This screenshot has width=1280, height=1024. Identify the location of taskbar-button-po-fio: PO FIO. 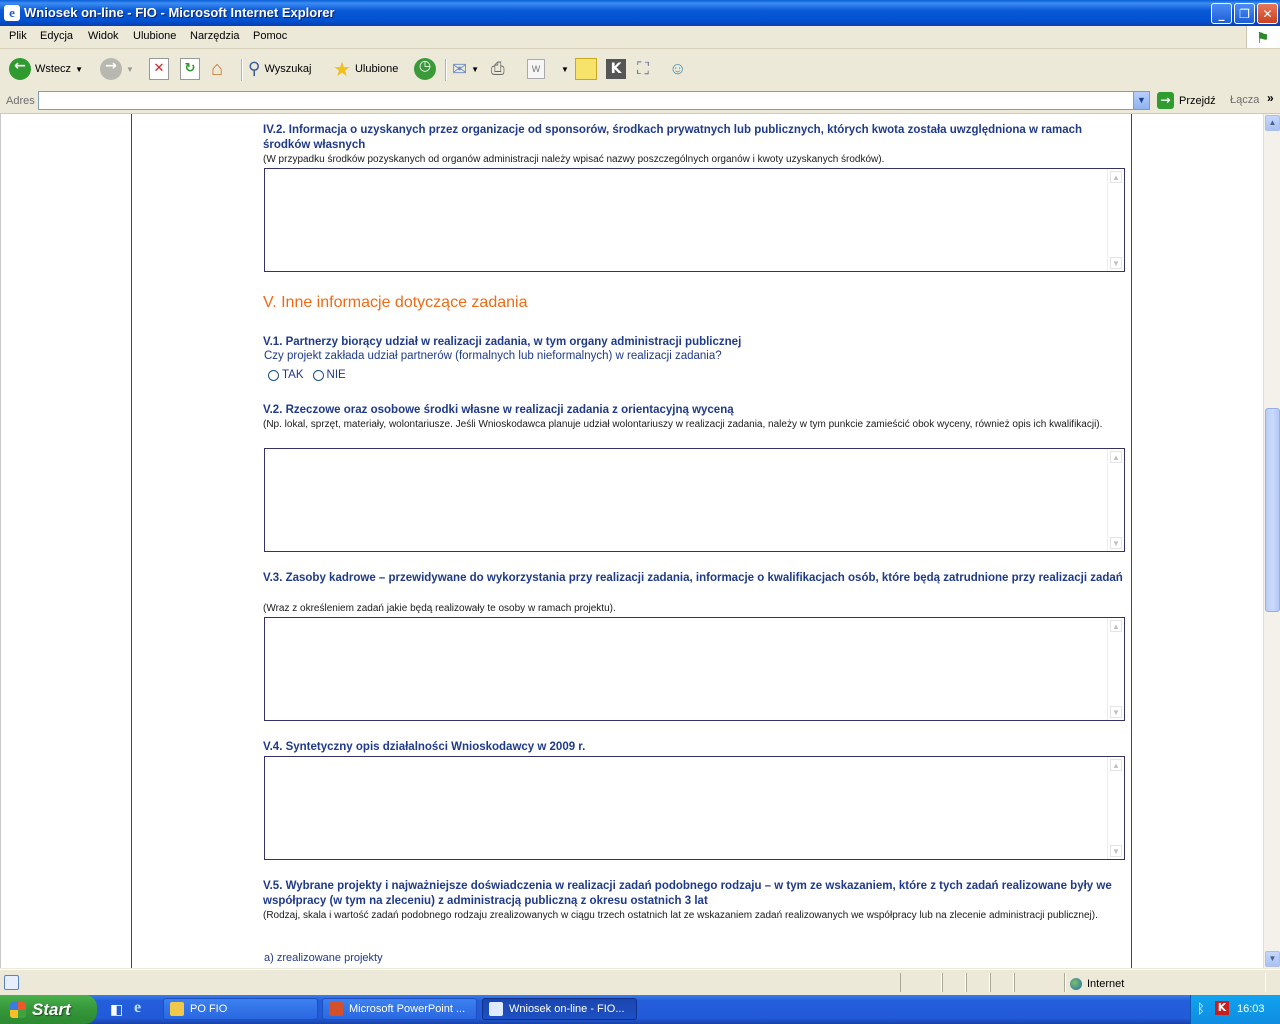
(240, 1009).